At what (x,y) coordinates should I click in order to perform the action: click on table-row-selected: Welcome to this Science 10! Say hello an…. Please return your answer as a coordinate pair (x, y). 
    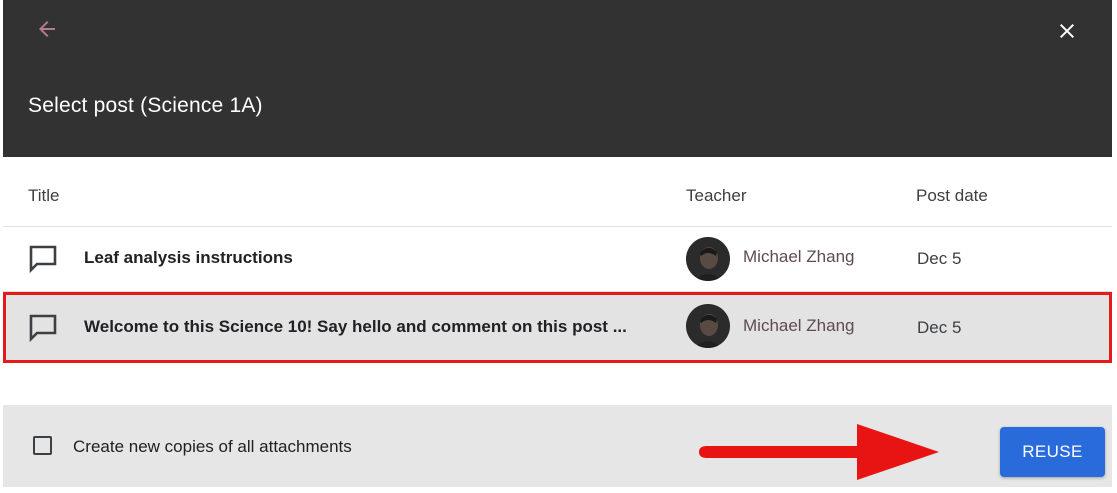
    Looking at the image, I should click on (557, 327).